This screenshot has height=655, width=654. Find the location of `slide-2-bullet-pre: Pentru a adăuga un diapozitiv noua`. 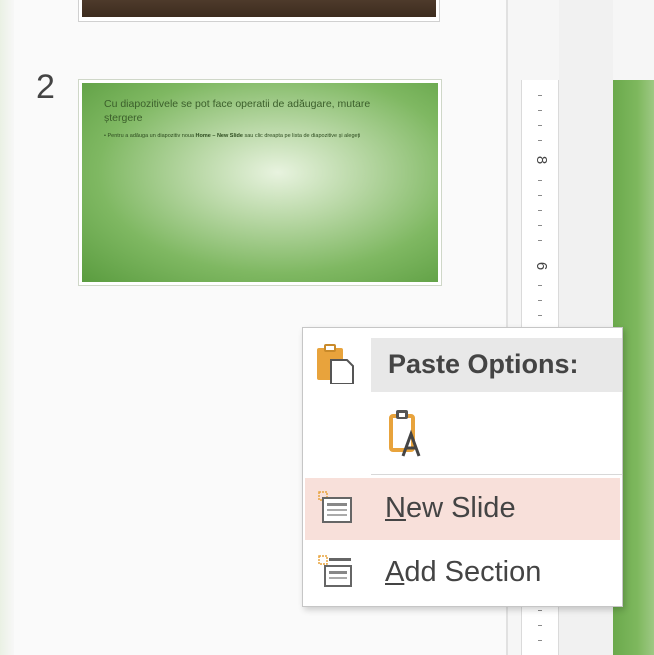

slide-2-bullet-pre: Pentru a adăuga un diapozitiv noua is located at coordinates (151, 136).